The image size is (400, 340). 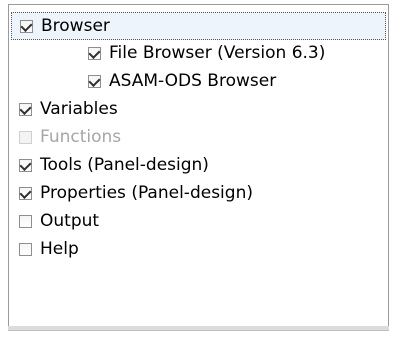 What do you see at coordinates (146, 193) in the screenshot?
I see `item-label: Properties (Panel-design)` at bounding box center [146, 193].